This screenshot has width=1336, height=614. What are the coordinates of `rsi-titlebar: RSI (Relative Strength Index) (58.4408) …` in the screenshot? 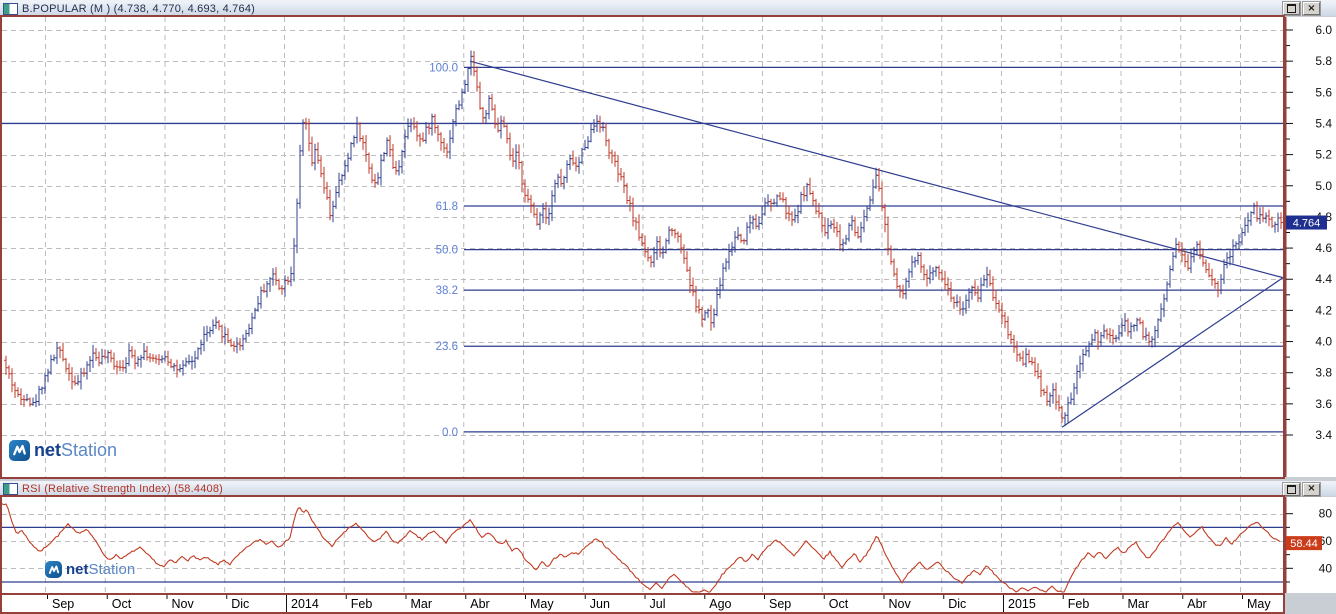 It's located at (668, 488).